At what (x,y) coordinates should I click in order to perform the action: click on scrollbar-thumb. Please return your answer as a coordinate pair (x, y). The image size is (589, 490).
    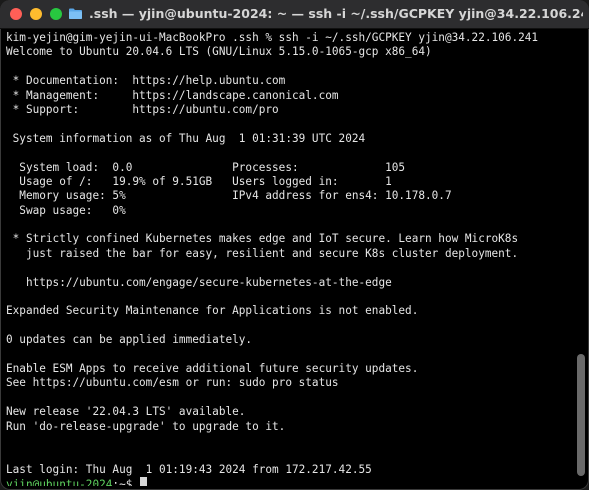
    Looking at the image, I should click on (581, 415).